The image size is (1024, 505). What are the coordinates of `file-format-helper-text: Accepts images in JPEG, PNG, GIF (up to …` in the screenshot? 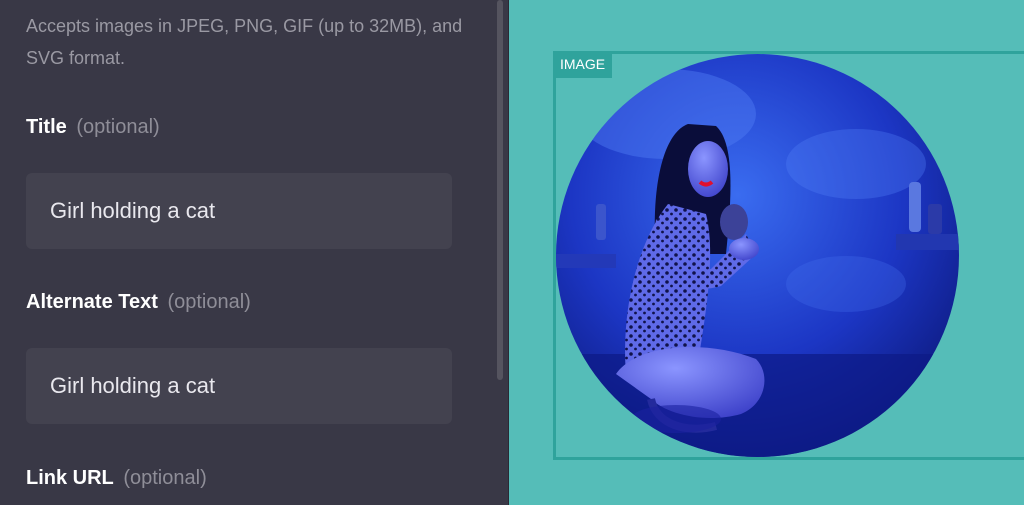 It's located at (244, 42).